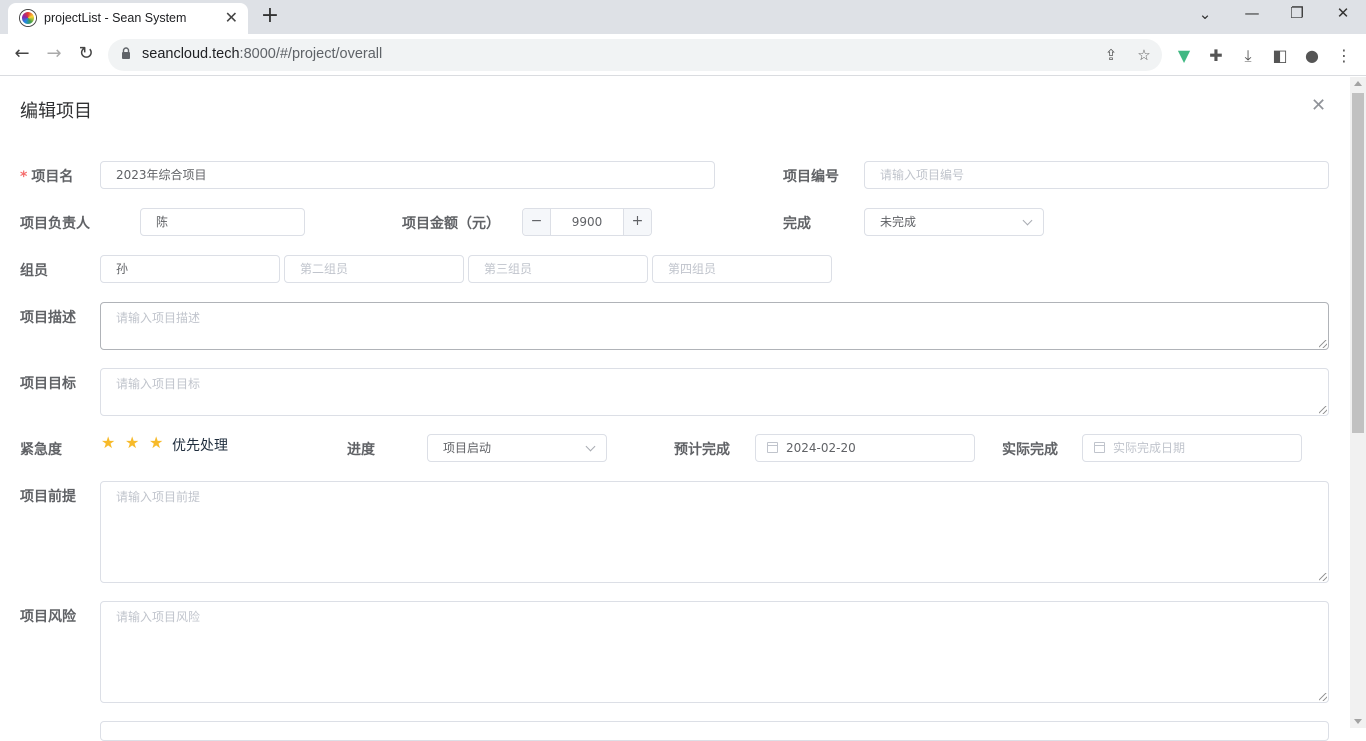 The image size is (1366, 741). Describe the element at coordinates (200, 446) in the screenshot. I see `urgency-text: 优先处理` at that location.